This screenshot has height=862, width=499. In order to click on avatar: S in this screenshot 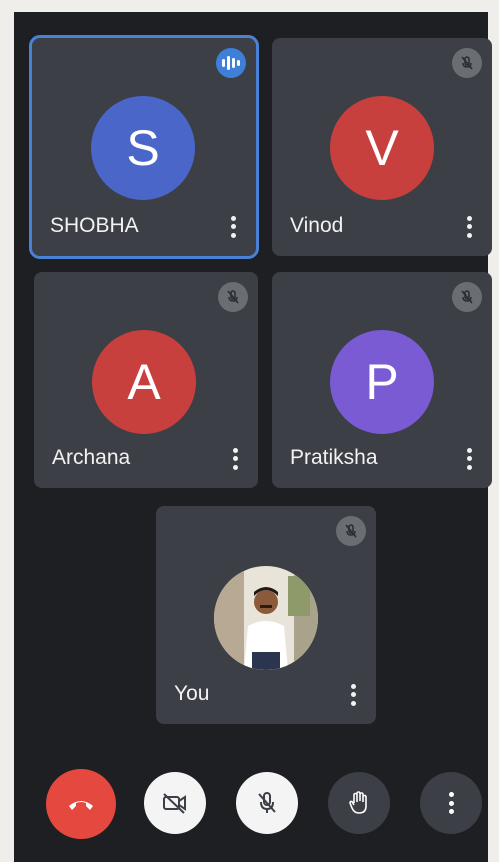, I will do `click(143, 148)`.